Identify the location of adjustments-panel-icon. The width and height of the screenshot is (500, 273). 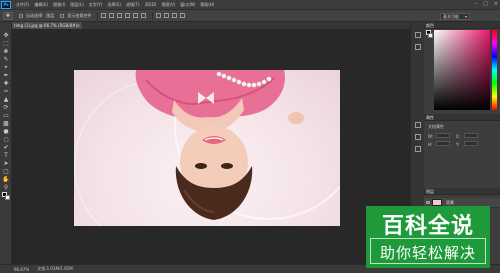
(418, 137).